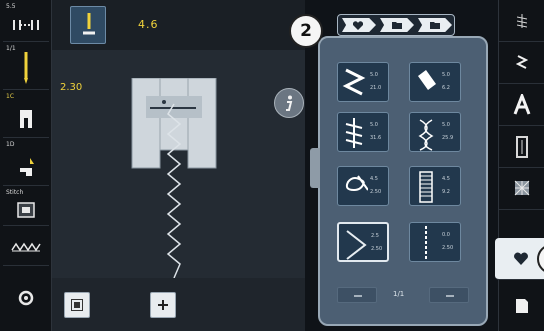  I want to click on callout-number: 2, so click(306, 31).